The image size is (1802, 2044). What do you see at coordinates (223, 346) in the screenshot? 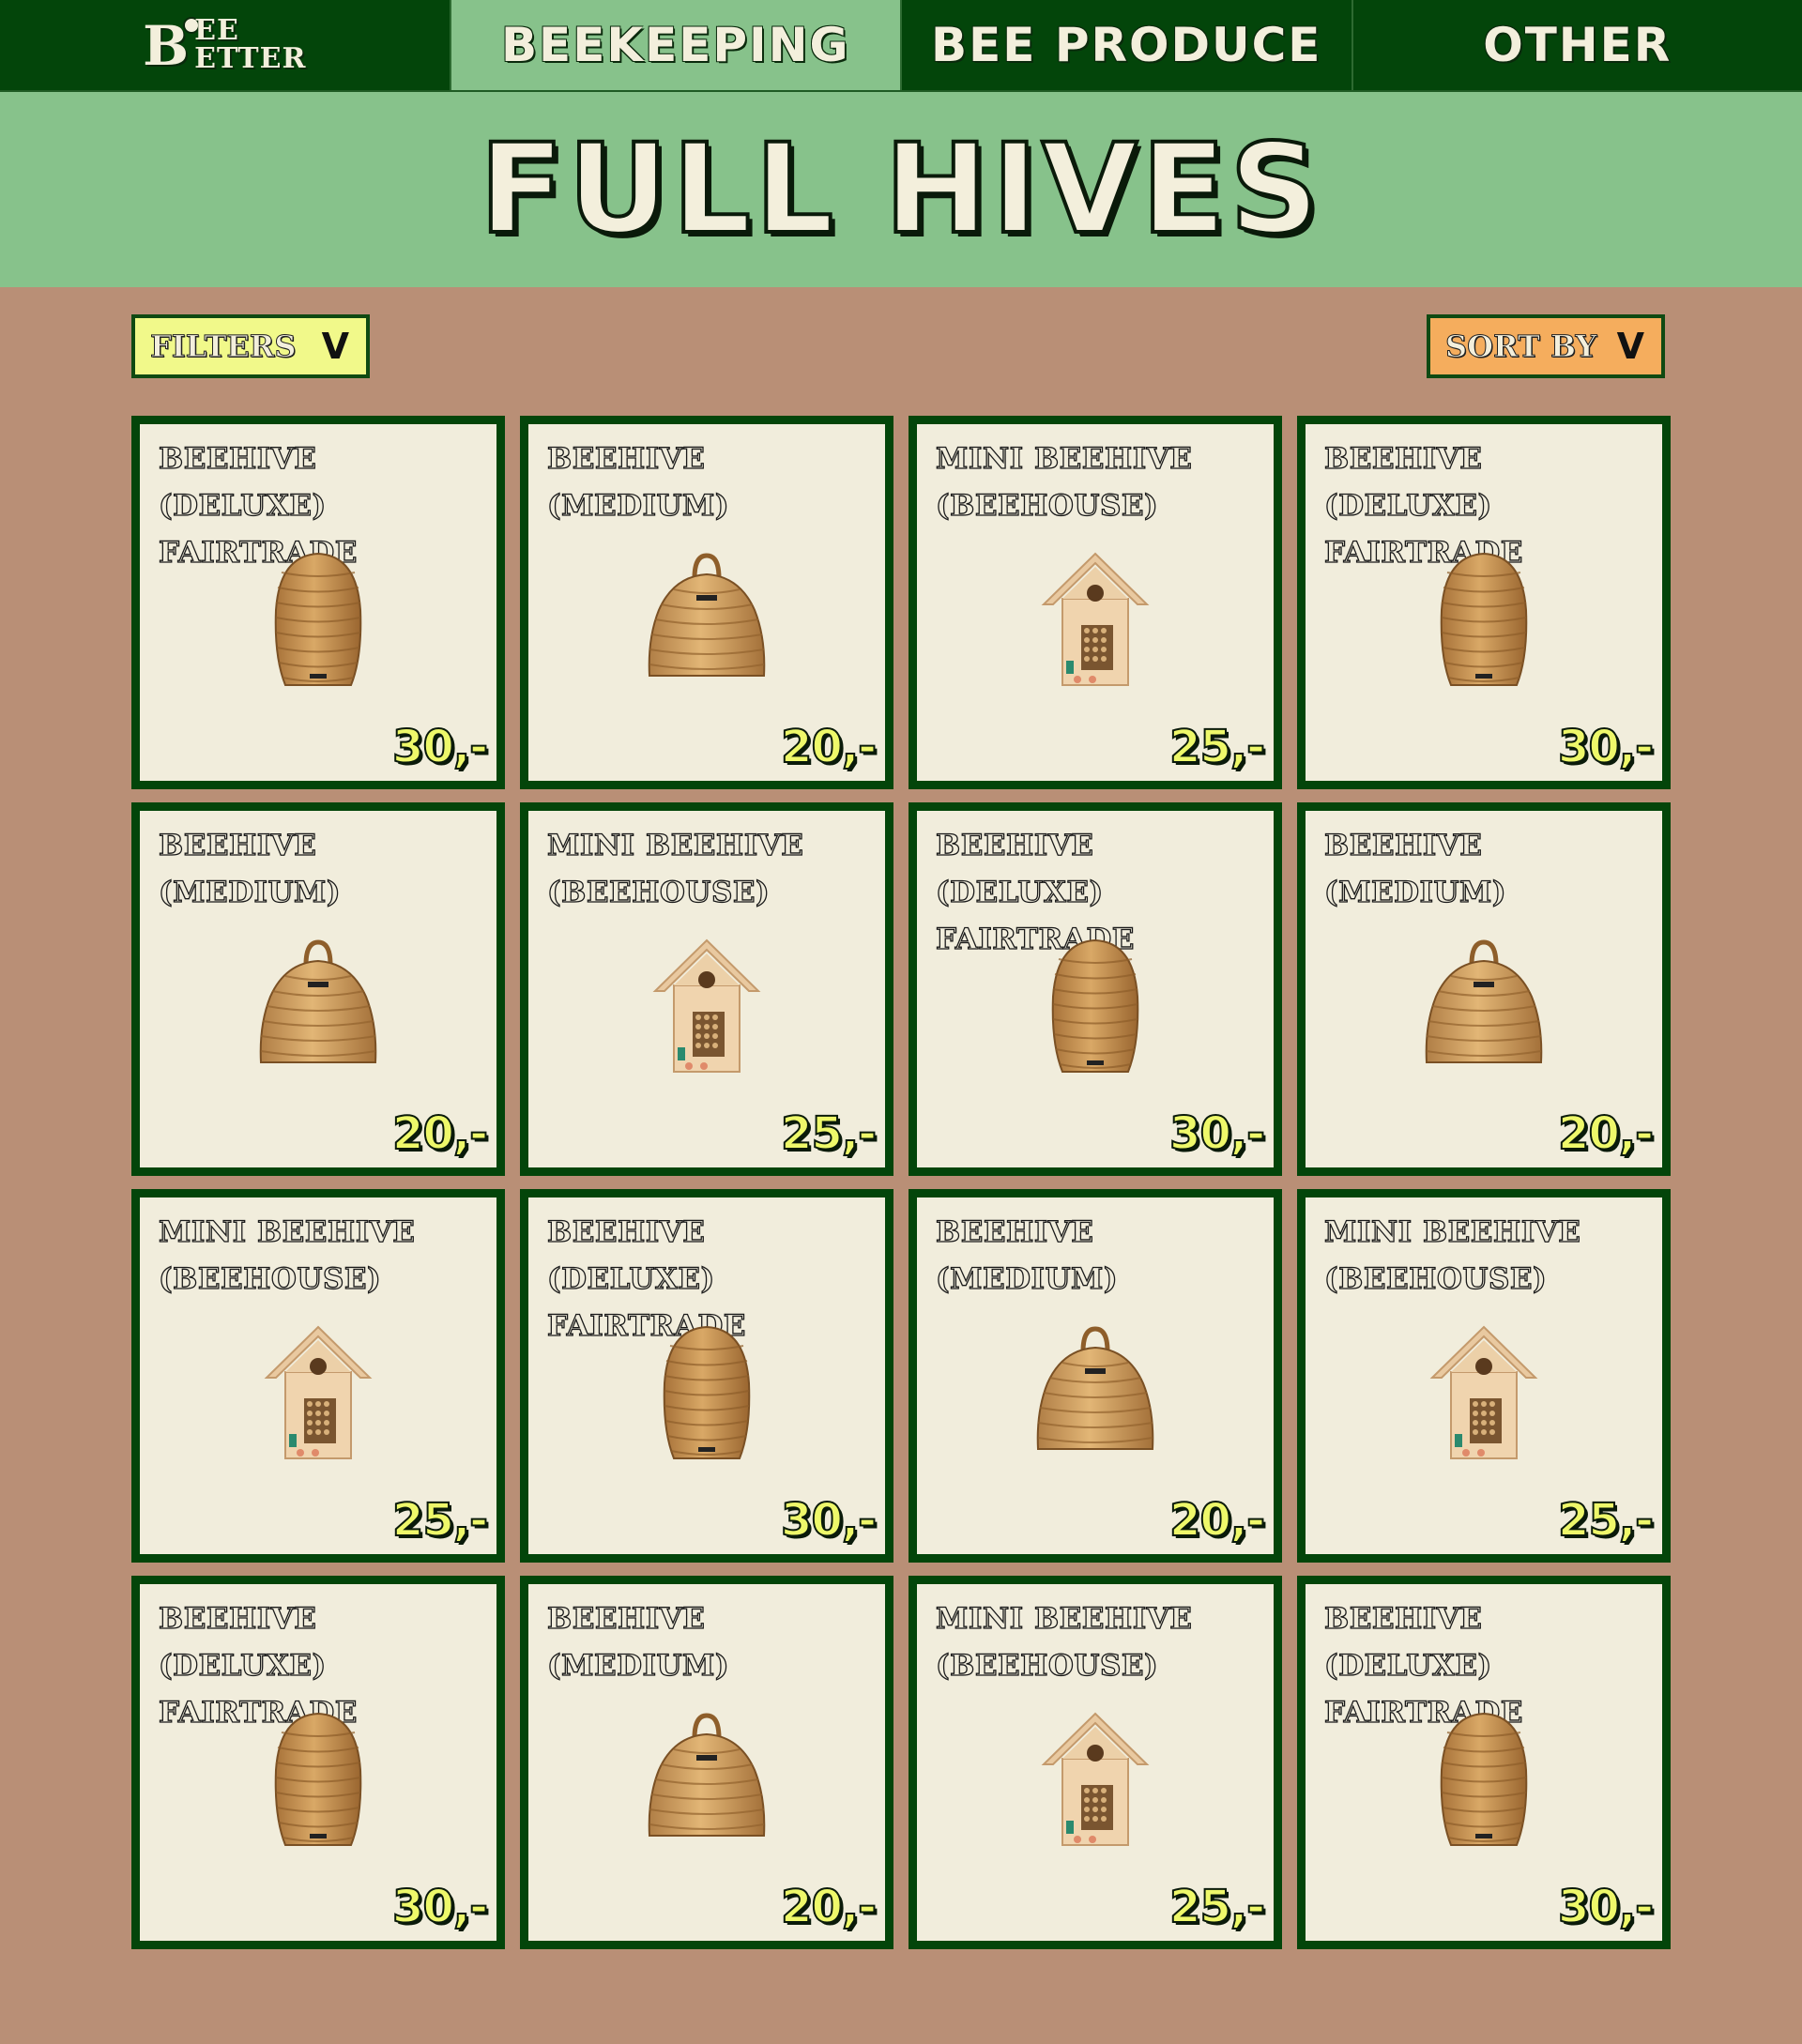
I see `filters-label: Filters` at bounding box center [223, 346].